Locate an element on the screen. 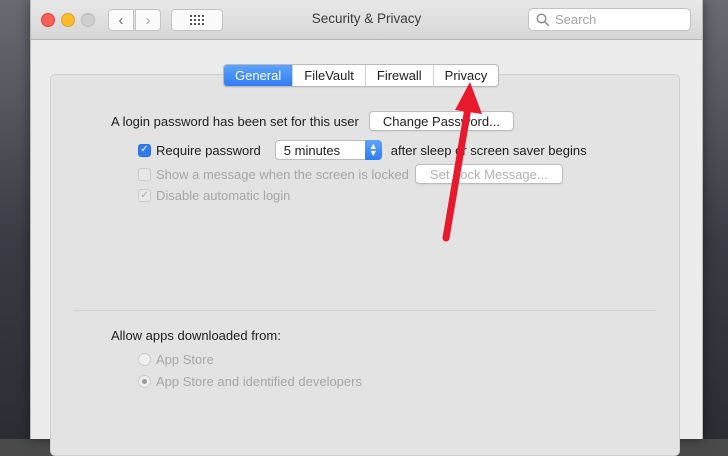 The height and width of the screenshot is (456, 728). section-divider is located at coordinates (364, 310).